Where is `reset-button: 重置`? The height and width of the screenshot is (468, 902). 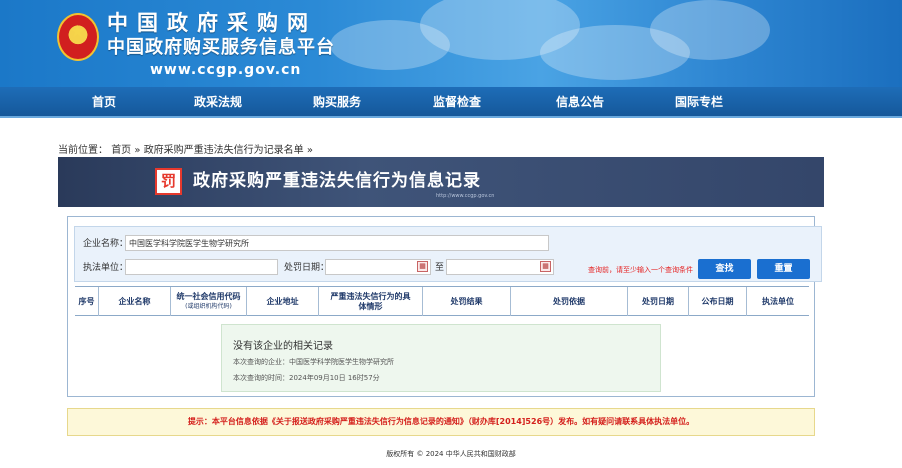
reset-button: 重置 is located at coordinates (783, 269).